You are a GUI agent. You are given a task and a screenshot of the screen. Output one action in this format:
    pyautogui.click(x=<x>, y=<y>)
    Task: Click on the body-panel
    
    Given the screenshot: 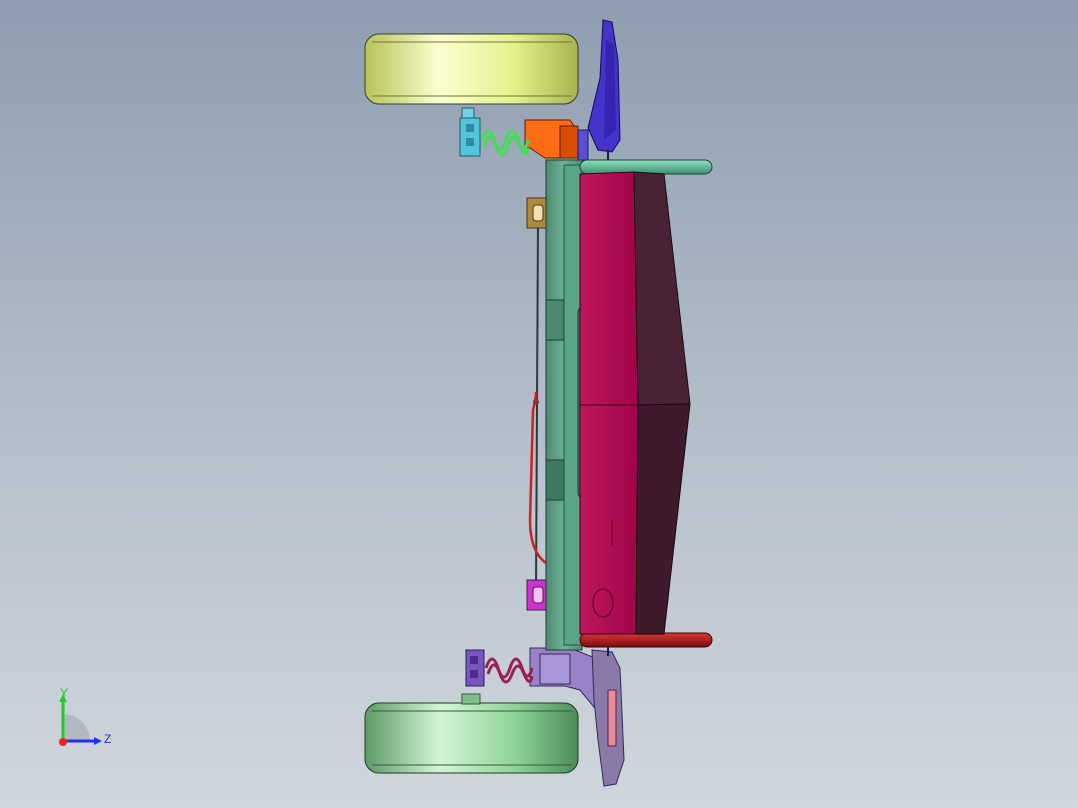 What is the action you would take?
    pyautogui.click(x=609, y=403)
    